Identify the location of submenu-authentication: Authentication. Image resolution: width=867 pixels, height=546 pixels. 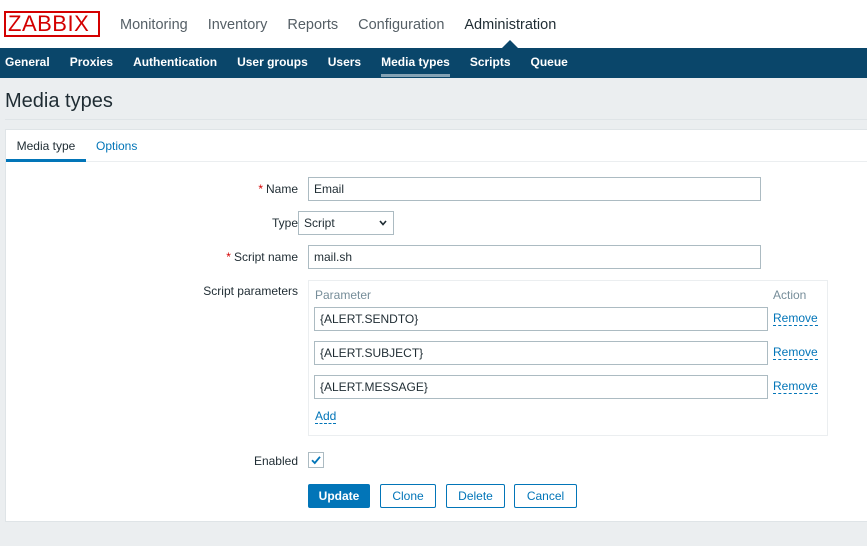
(175, 63).